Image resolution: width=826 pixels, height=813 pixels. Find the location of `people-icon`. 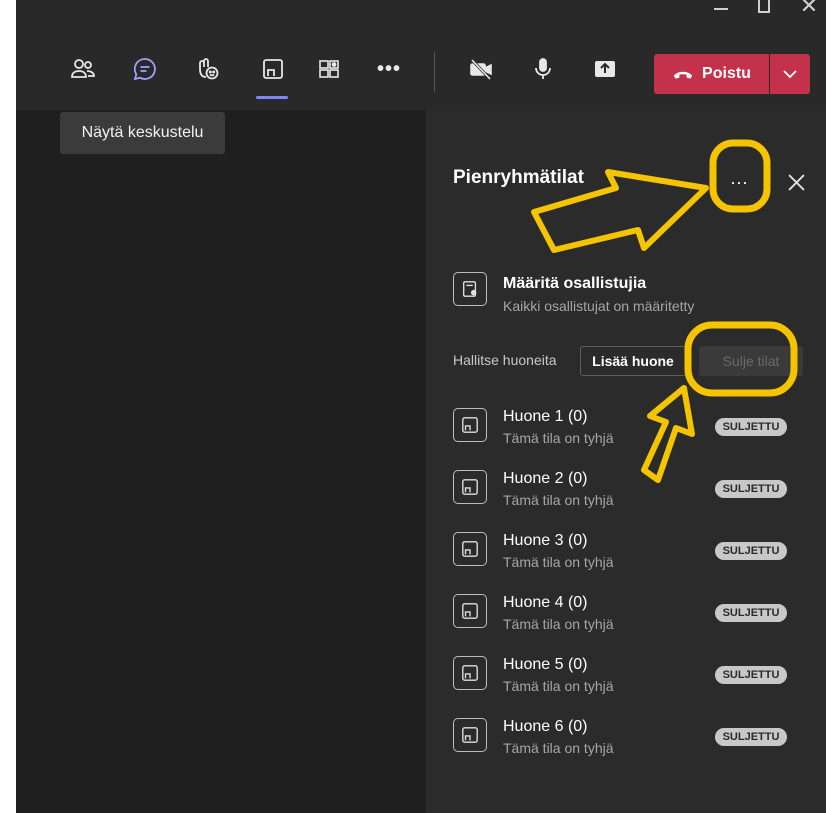

people-icon is located at coordinates (83, 69).